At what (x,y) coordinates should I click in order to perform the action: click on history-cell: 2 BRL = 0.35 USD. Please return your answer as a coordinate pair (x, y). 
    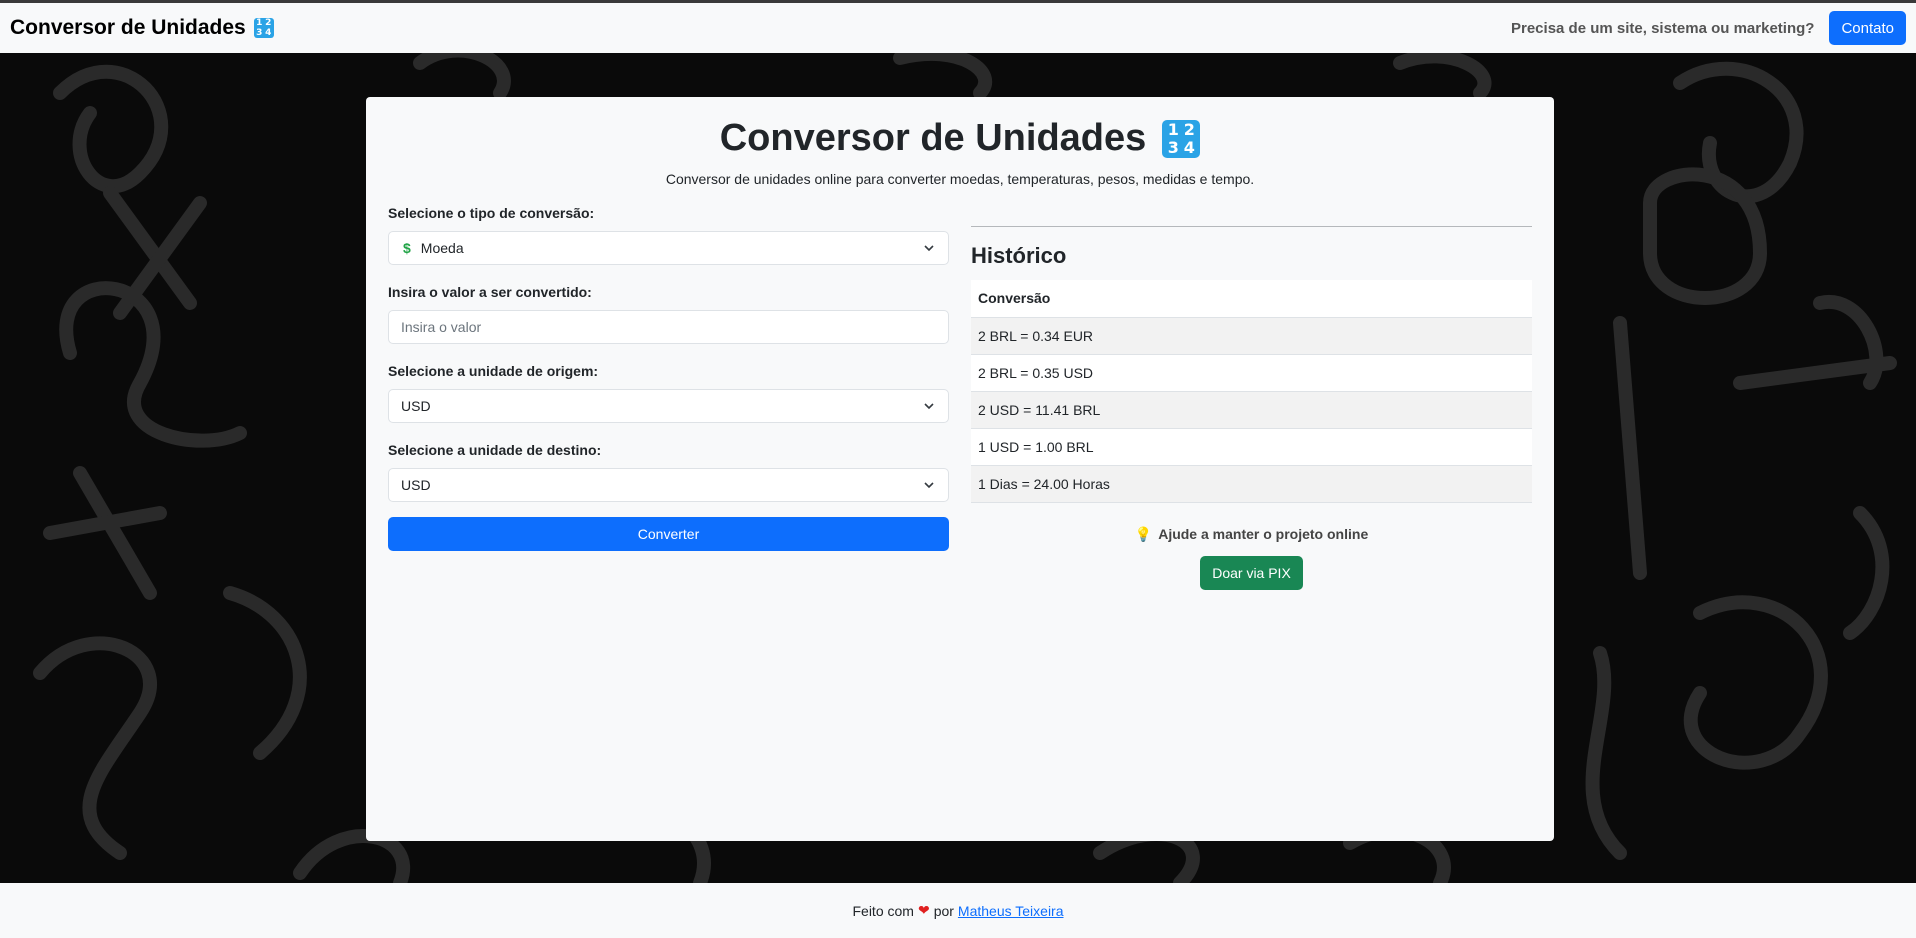
    Looking at the image, I should click on (1251, 373).